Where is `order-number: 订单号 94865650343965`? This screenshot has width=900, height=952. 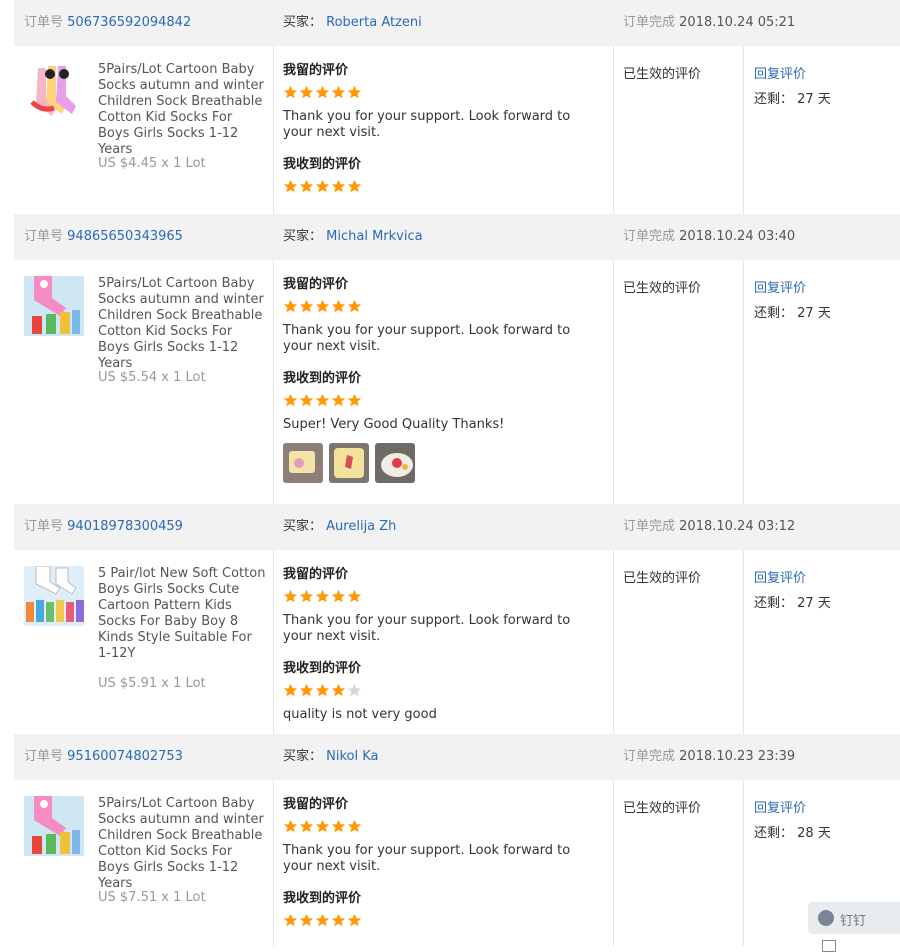 order-number: 订单号 94865650343965 is located at coordinates (103, 236).